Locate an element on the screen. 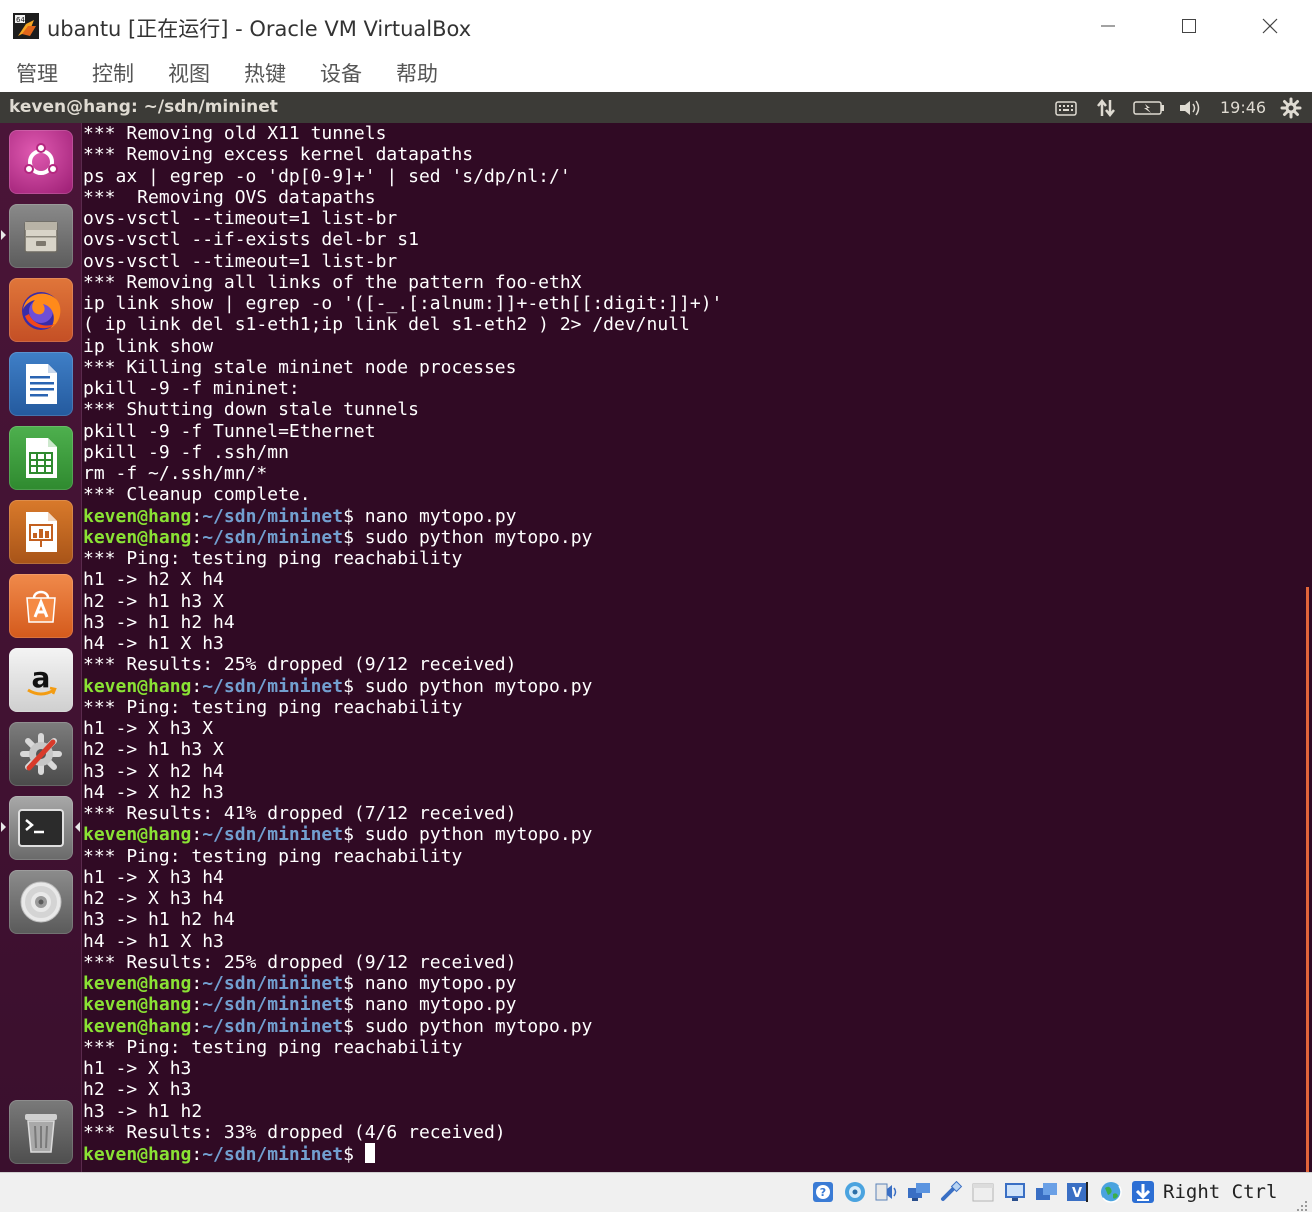 This screenshot has height=1216, width=1312. launcher-terminal is located at coordinates (41, 828).